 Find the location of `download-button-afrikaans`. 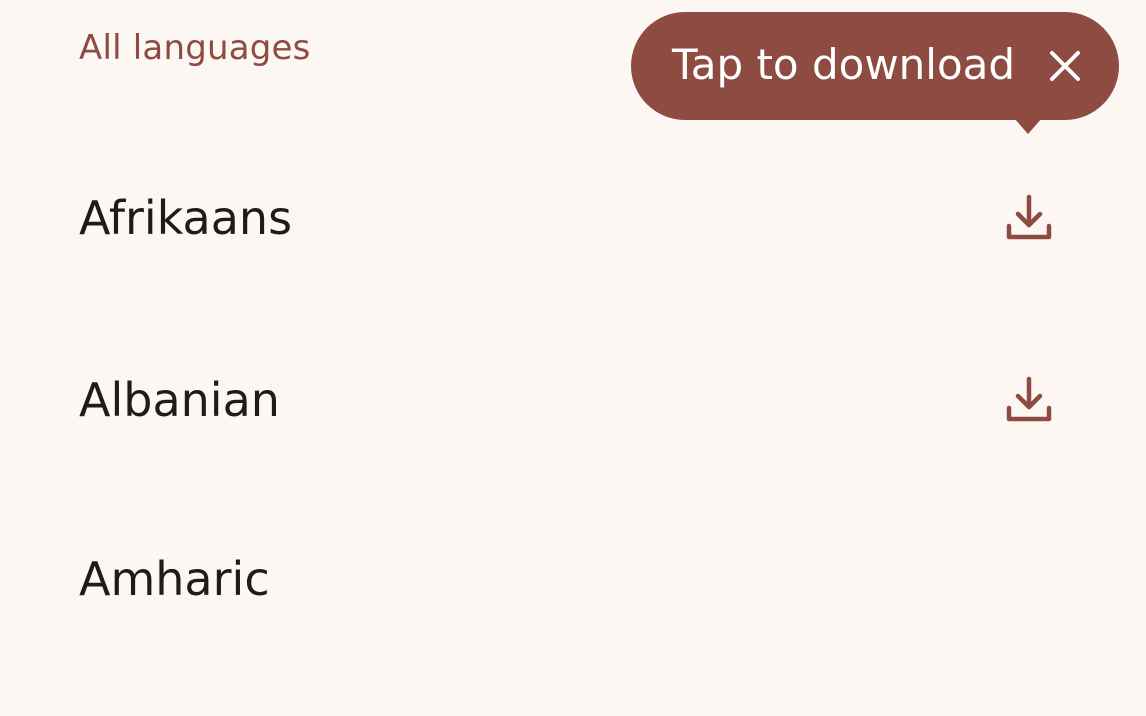

download-button-afrikaans is located at coordinates (1029, 218).